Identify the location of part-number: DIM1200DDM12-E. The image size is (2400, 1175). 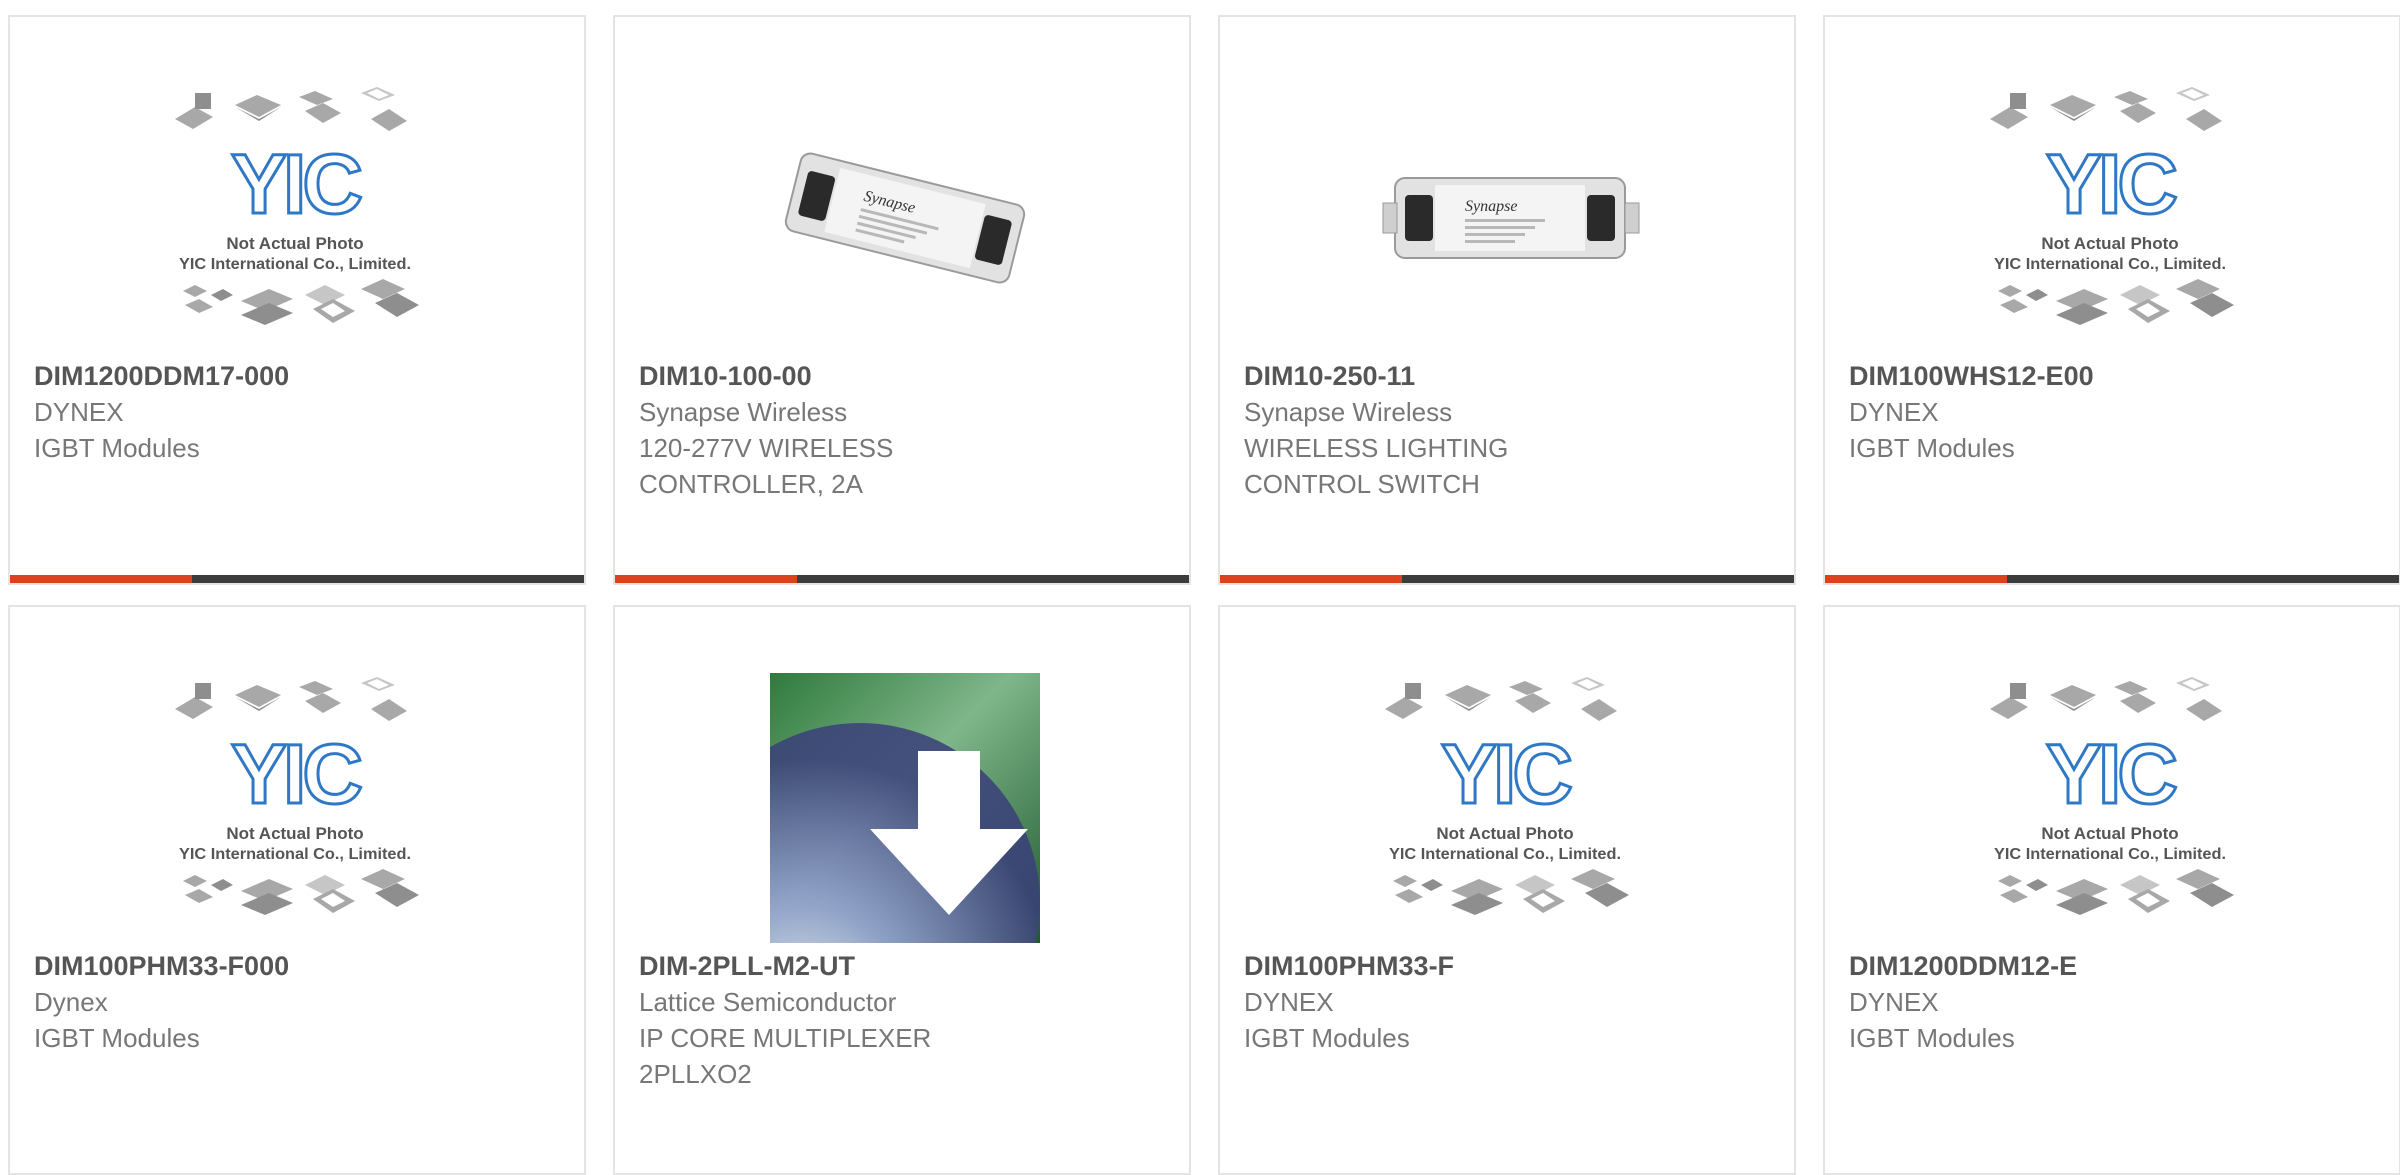
(2114, 966).